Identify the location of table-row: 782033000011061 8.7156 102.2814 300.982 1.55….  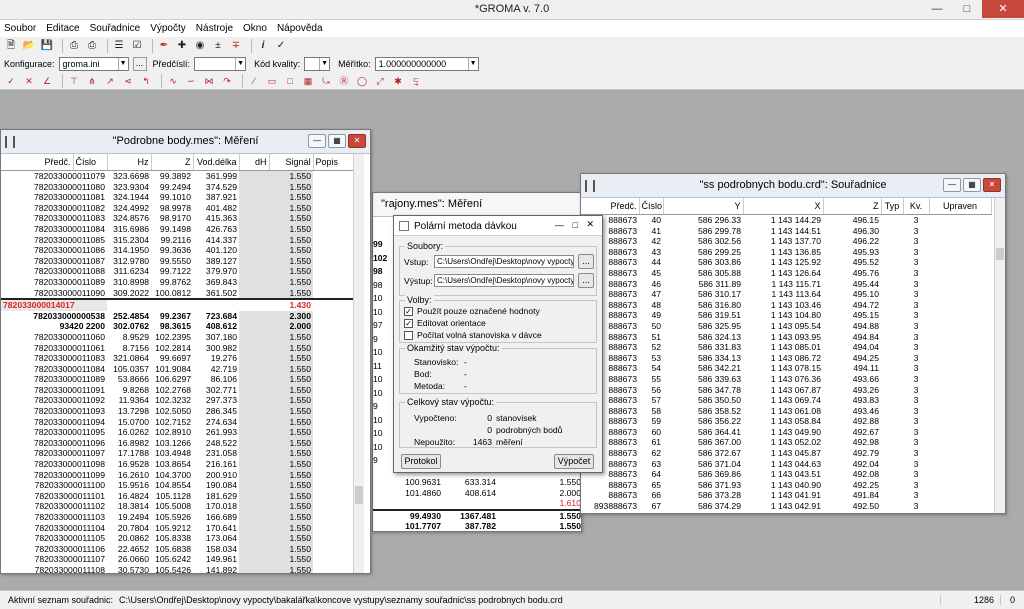
(177, 348).